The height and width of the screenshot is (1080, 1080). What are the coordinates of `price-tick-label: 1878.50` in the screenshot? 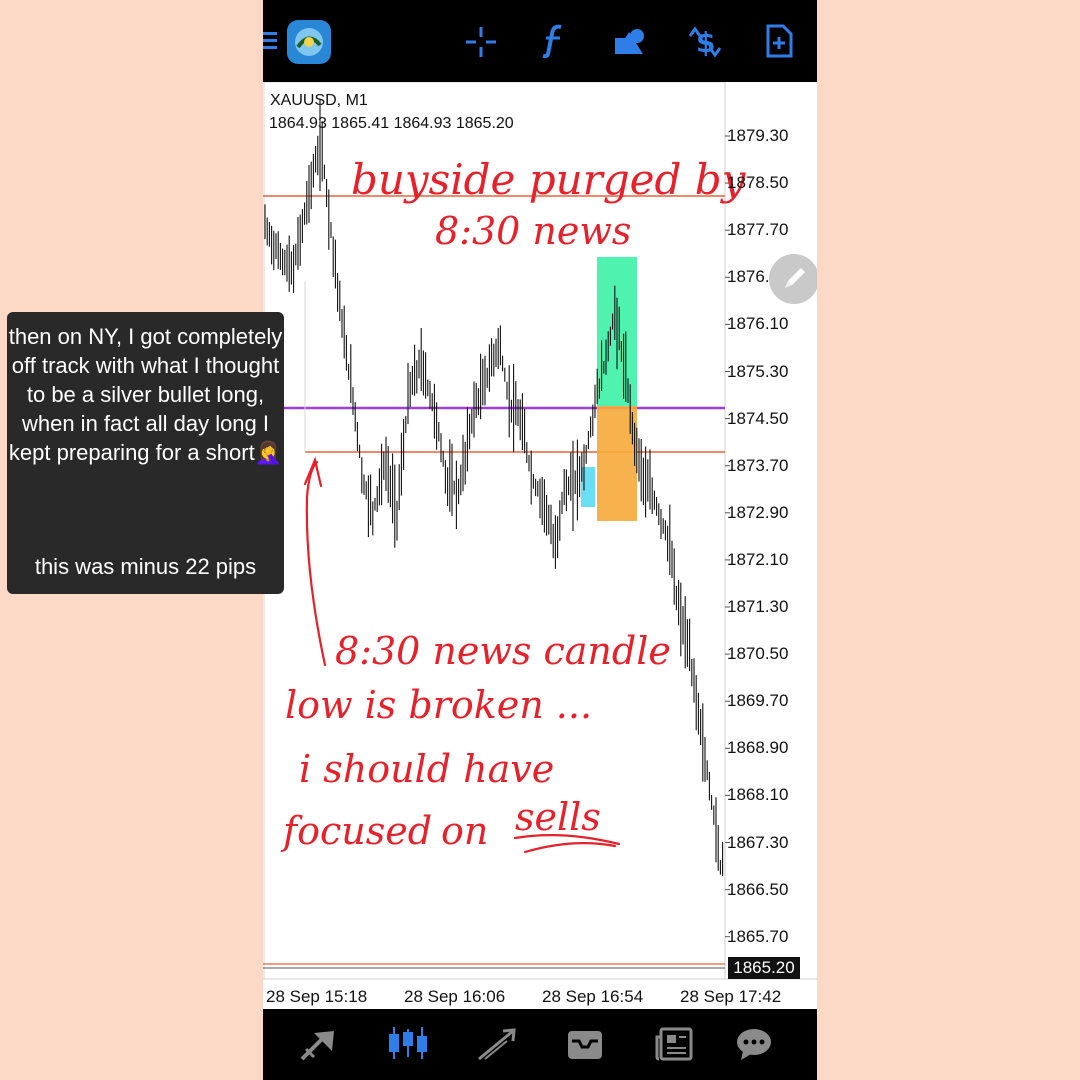 It's located at (758, 183).